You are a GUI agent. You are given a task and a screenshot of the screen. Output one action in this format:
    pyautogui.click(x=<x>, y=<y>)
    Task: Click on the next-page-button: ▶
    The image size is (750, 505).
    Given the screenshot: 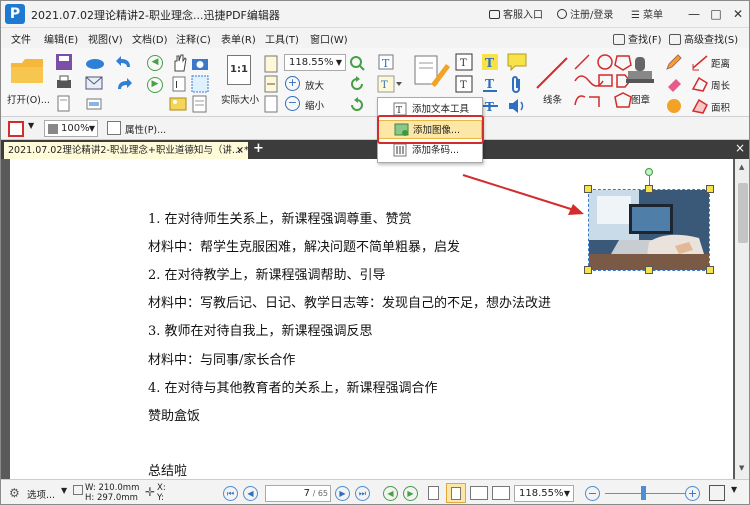 What is the action you would take?
    pyautogui.click(x=342, y=493)
    